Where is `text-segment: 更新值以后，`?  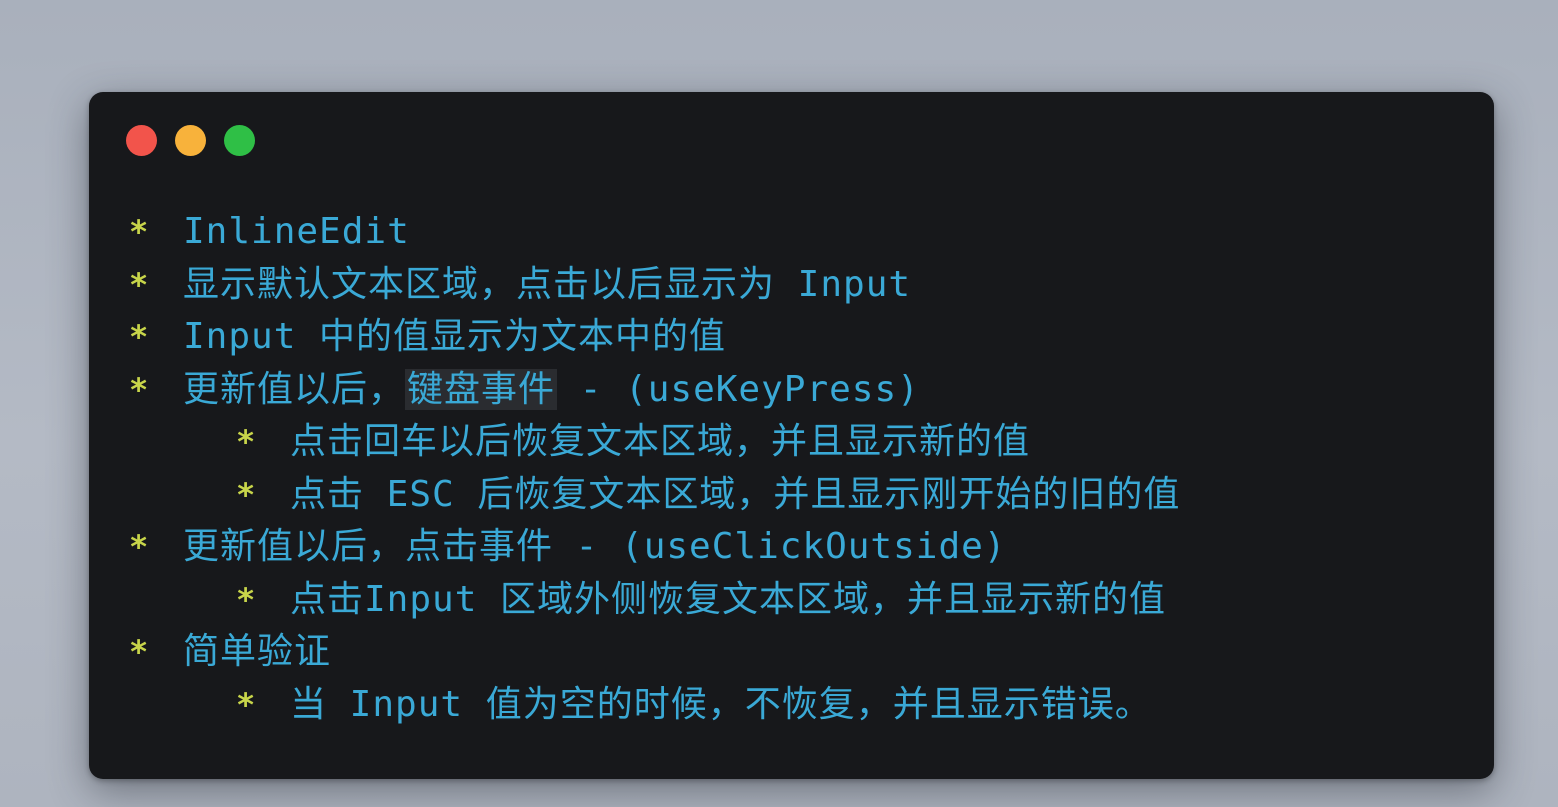
text-segment: 更新值以后， is located at coordinates (294, 389).